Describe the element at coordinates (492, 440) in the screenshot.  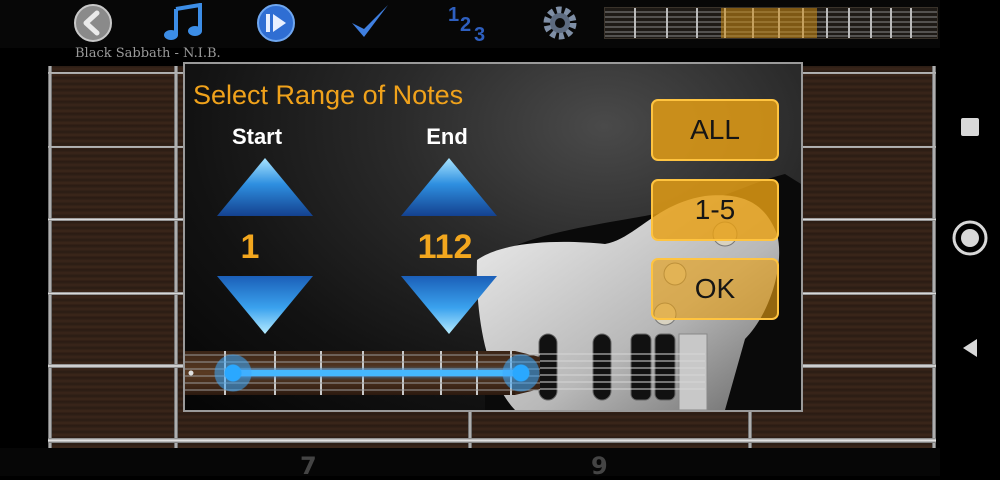
I see `guitar-string` at that location.